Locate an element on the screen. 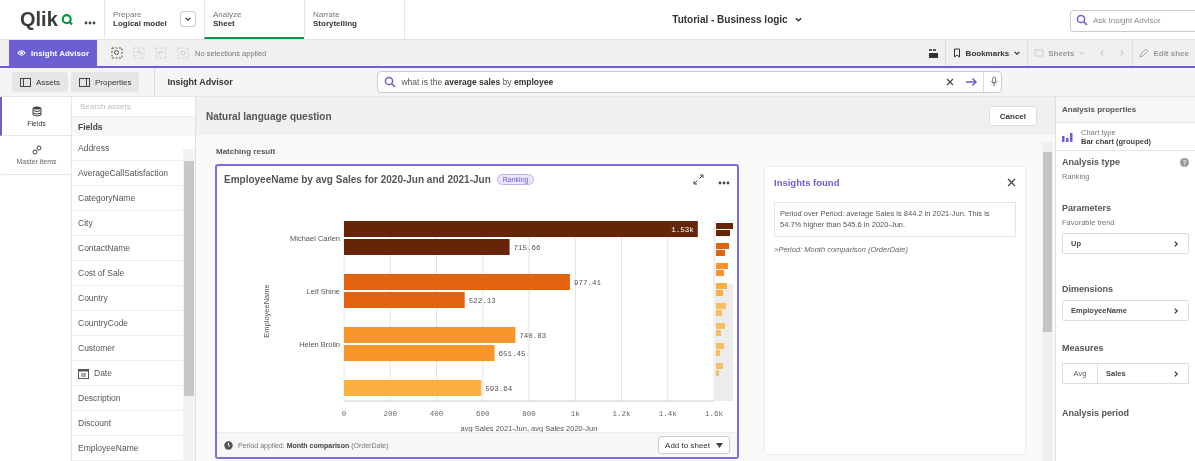 The image size is (1195, 461). tab-label: Logical model is located at coordinates (140, 23).